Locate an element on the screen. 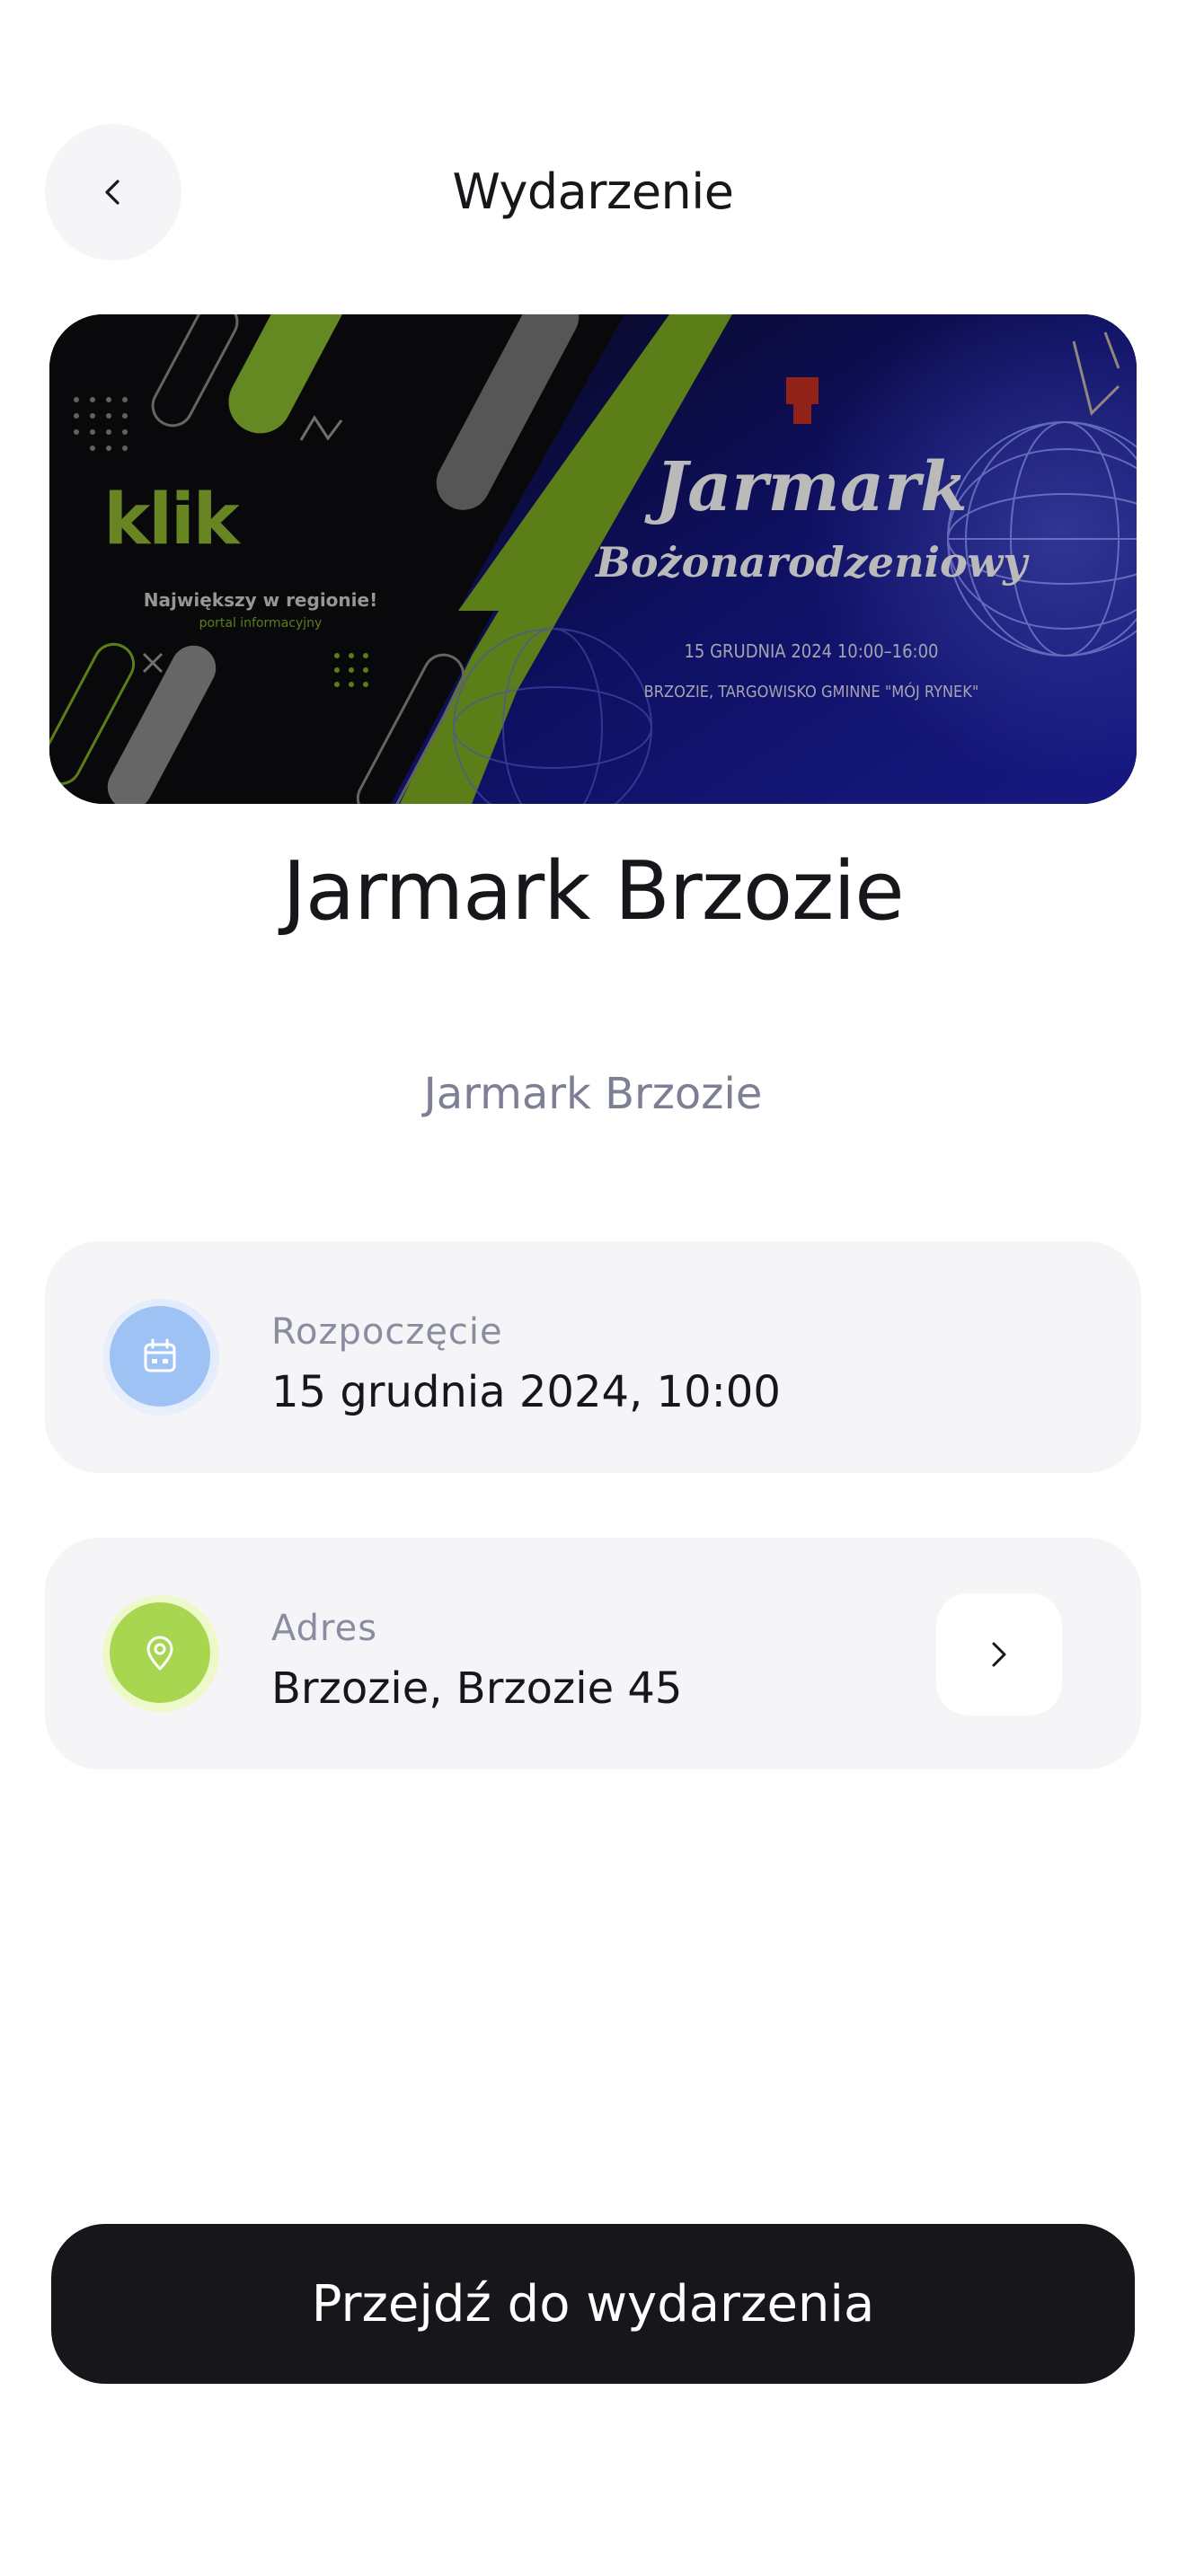 The image size is (1186, 2576). event-description: Jarmark Brzozie is located at coordinates (593, 1094).